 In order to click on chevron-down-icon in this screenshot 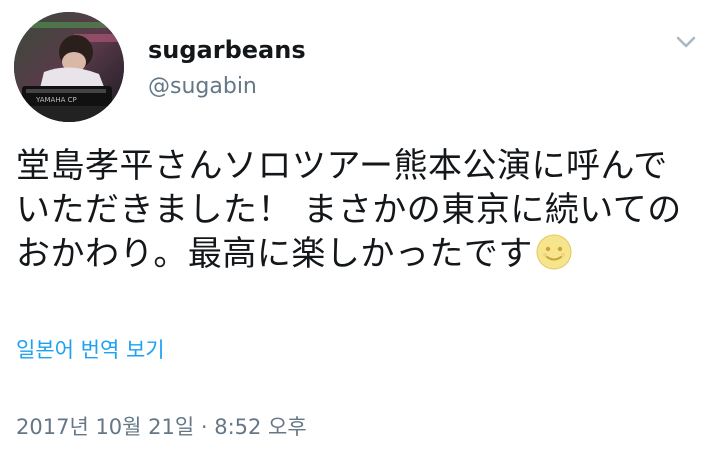, I will do `click(686, 42)`.